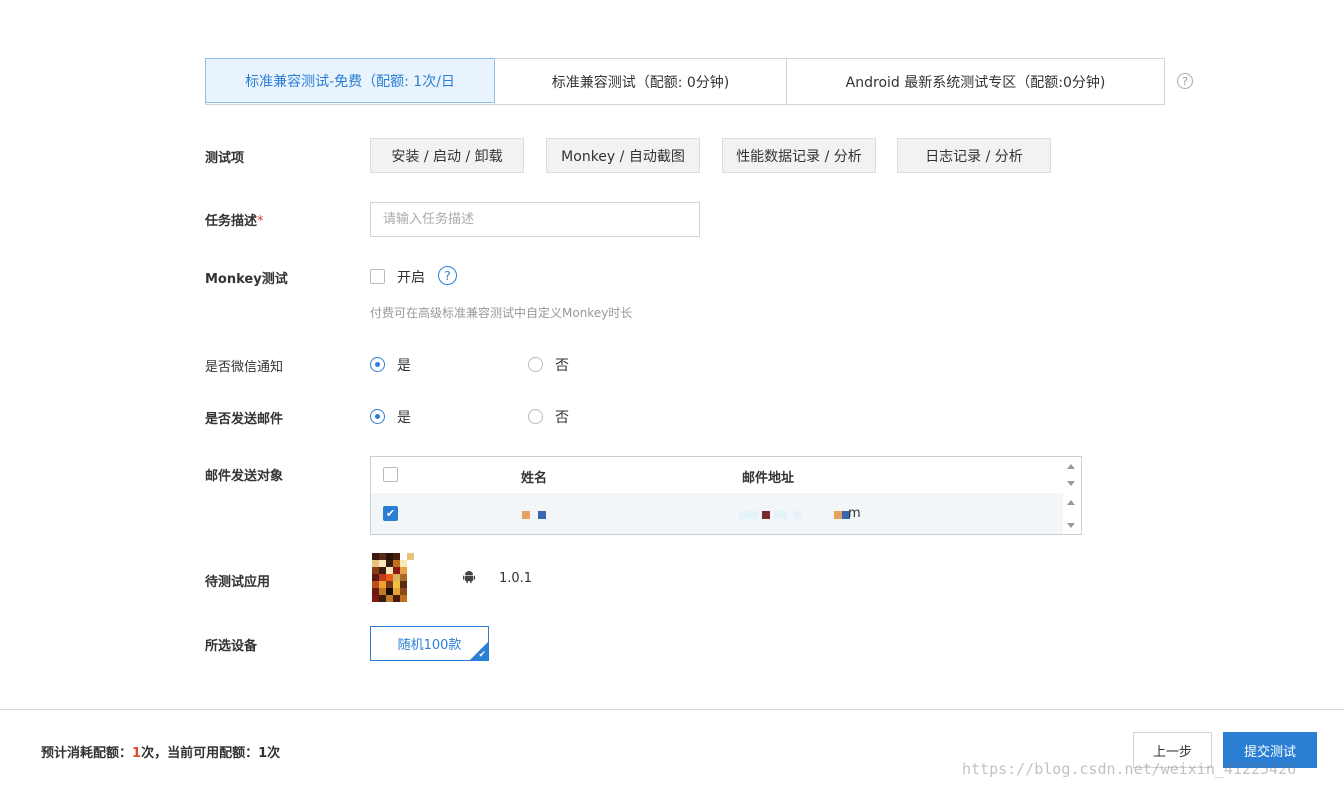 The image size is (1344, 789). What do you see at coordinates (231, 646) in the screenshot?
I see `devices-label: 所选设备` at bounding box center [231, 646].